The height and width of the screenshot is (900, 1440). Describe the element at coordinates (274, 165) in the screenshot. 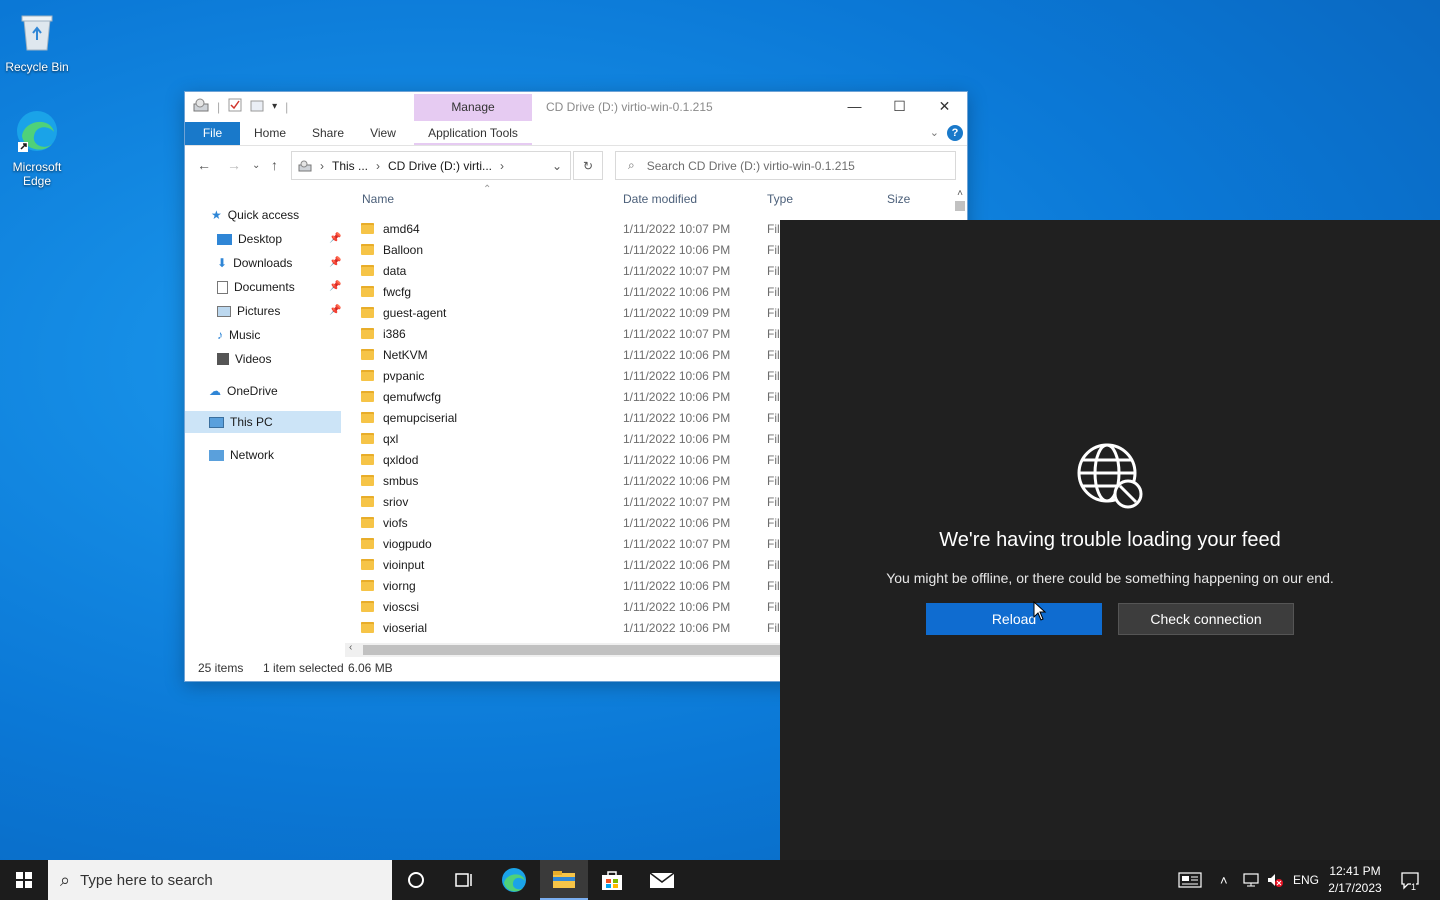

I see `up-arrow-icon: ↑` at that location.